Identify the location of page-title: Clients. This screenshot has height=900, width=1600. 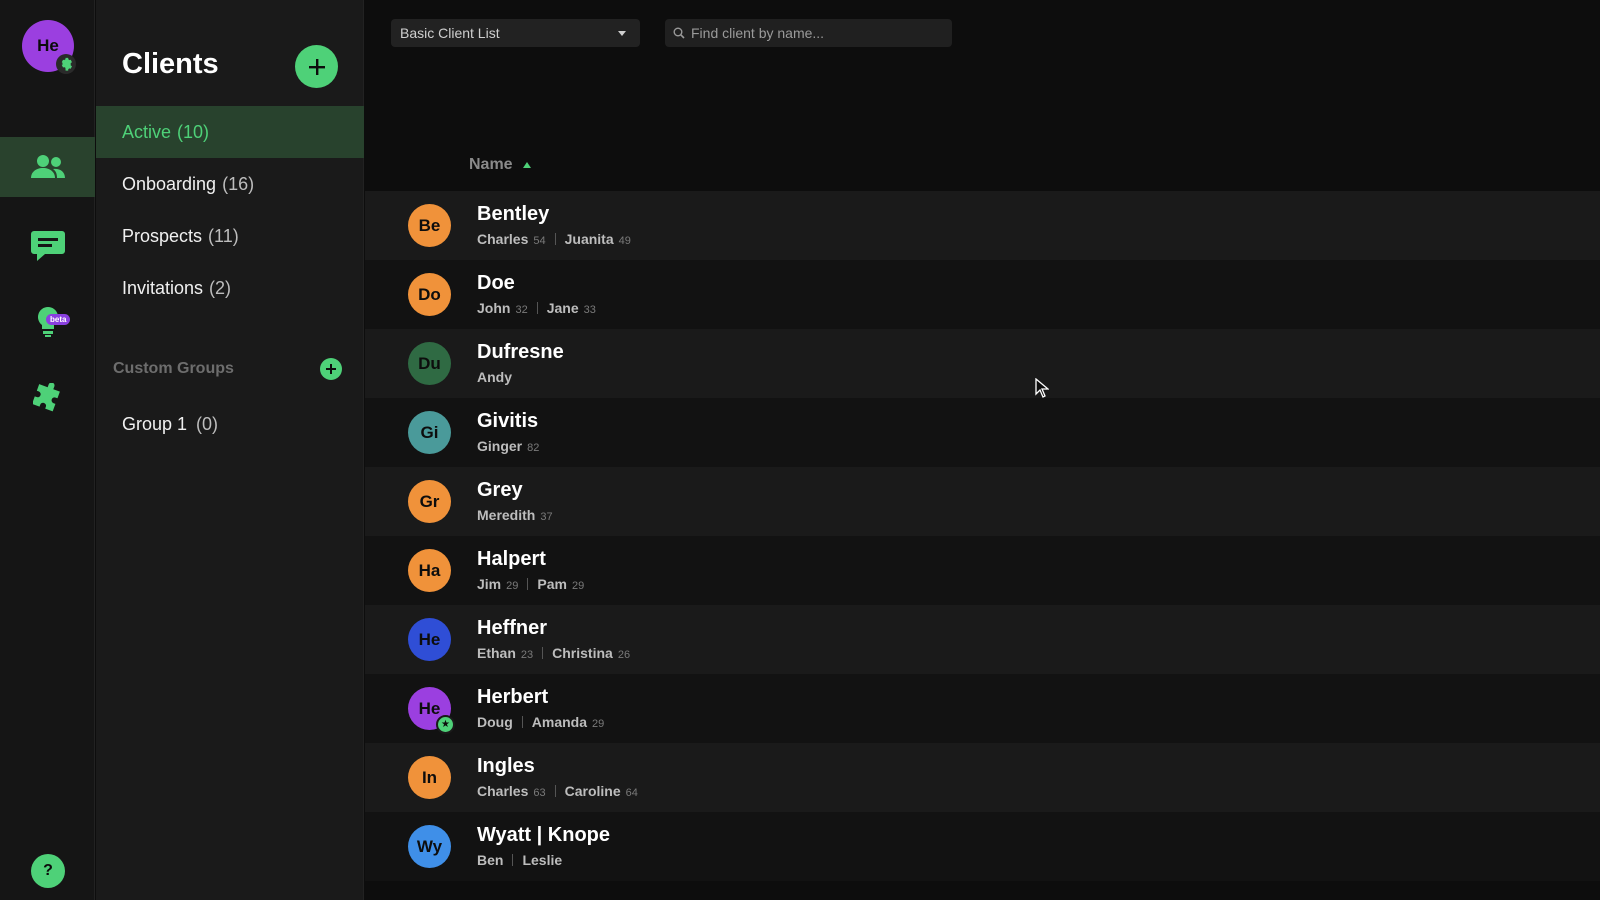
(170, 64).